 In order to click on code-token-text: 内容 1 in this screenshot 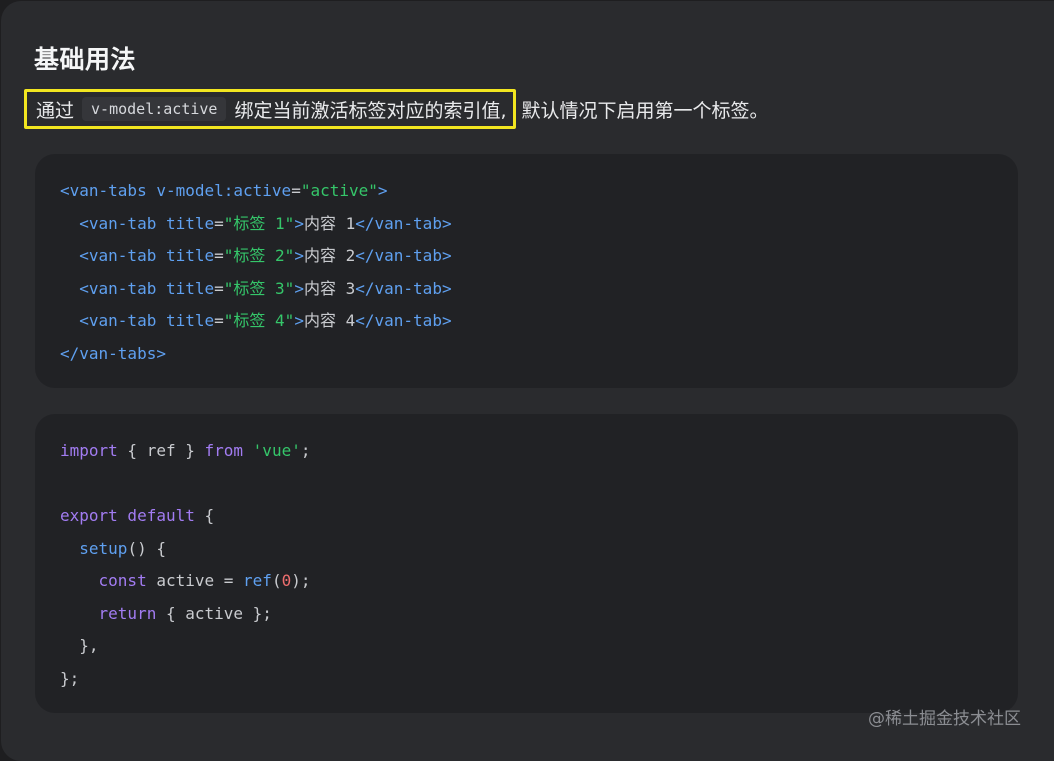, I will do `click(329, 223)`.